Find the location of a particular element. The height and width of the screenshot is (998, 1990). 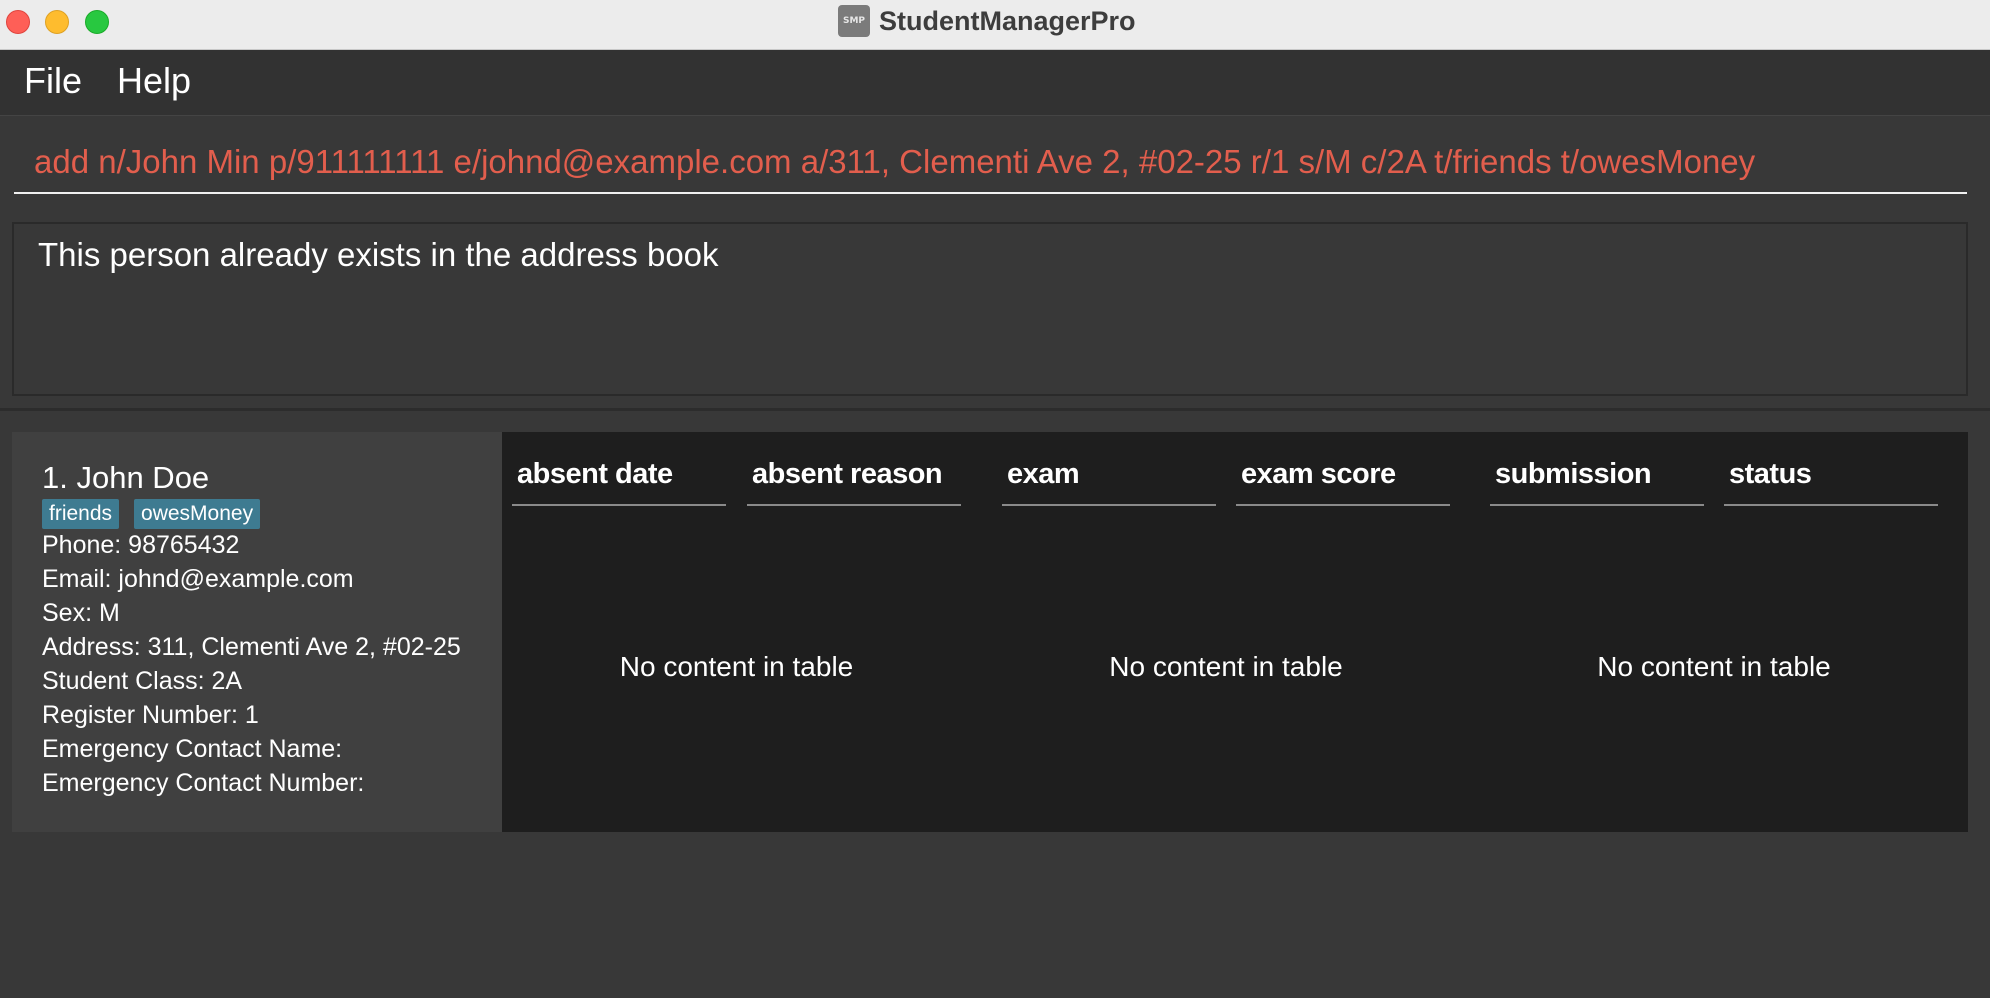

section-divider is located at coordinates (995, 409).